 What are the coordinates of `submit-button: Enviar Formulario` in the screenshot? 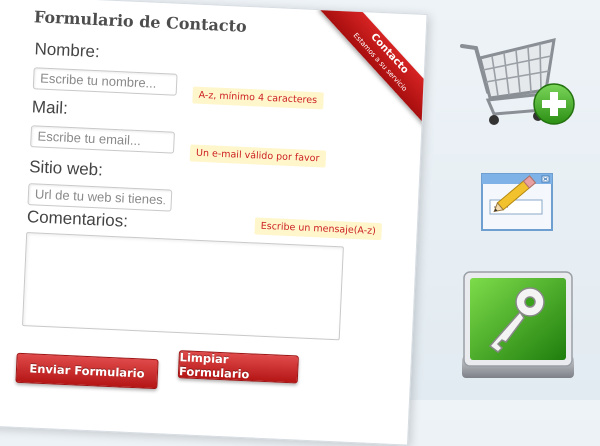 It's located at (87, 371).